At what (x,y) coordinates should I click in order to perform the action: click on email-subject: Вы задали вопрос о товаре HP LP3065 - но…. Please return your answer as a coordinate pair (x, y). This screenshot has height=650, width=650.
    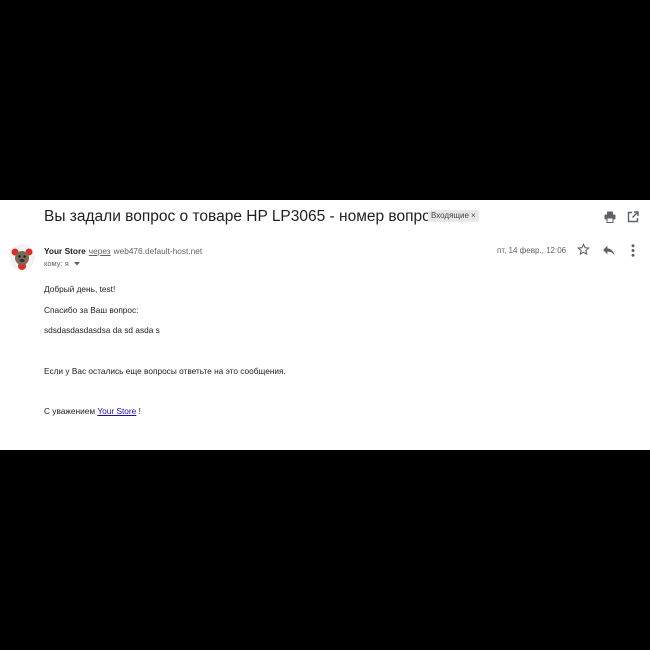
    Looking at the image, I should click on (256, 216).